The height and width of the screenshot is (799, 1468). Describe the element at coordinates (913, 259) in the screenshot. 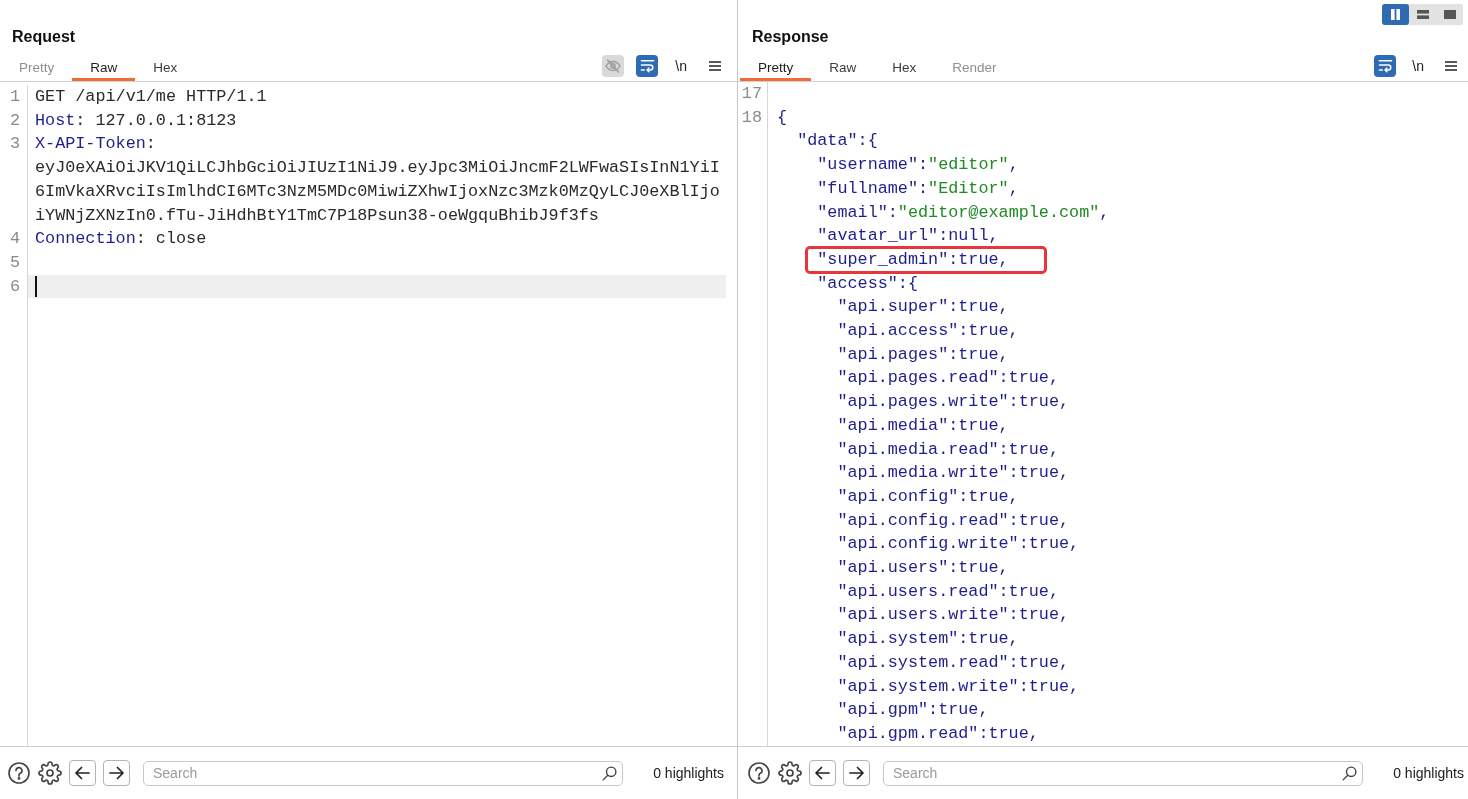

I see `code-line: "super_admin":true,` at that location.